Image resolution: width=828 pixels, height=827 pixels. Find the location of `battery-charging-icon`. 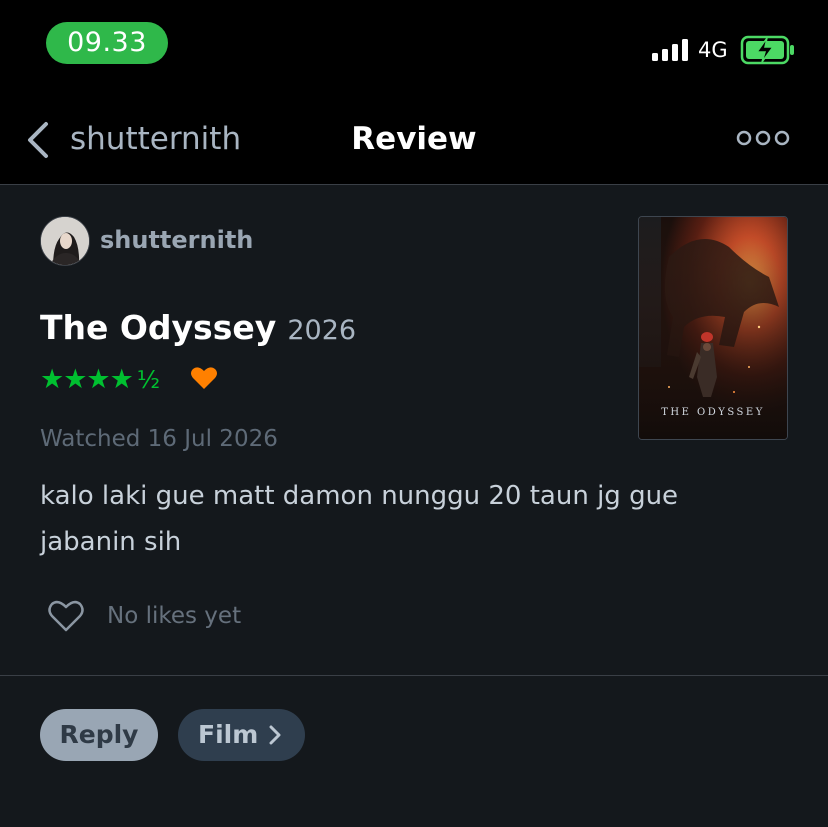

battery-charging-icon is located at coordinates (767, 50).